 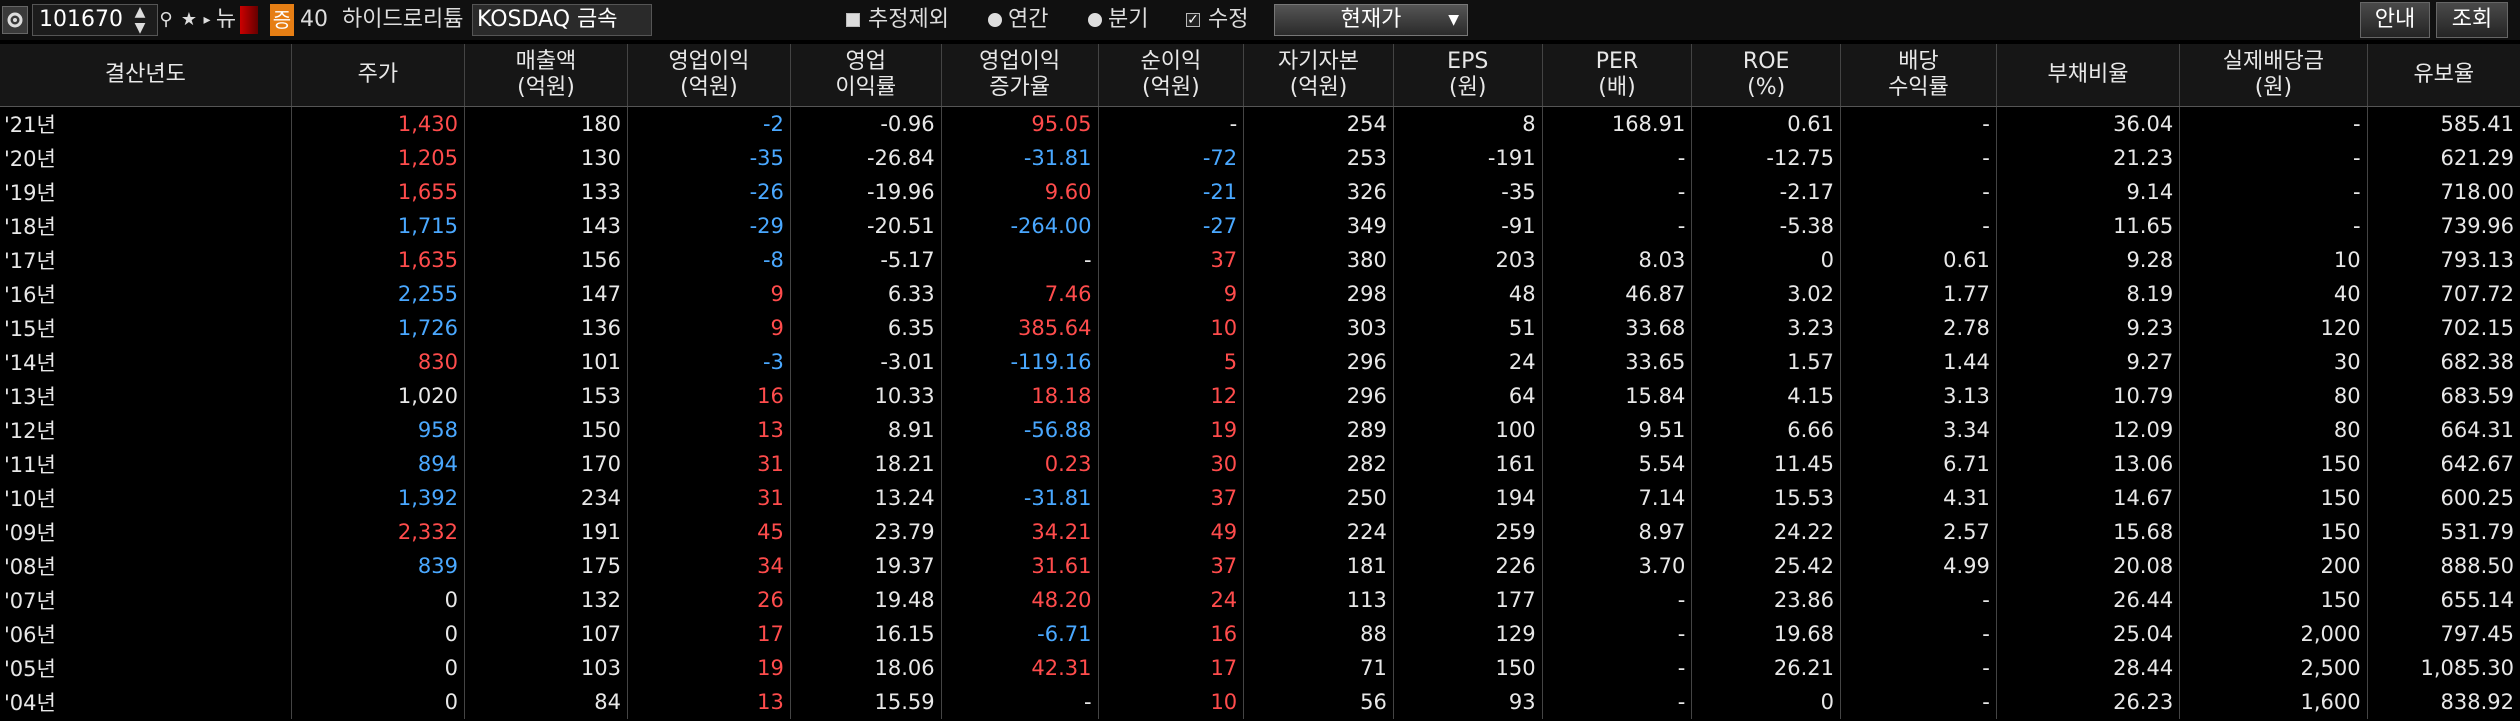 I want to click on table-cell: 10, so click(x=1170, y=328).